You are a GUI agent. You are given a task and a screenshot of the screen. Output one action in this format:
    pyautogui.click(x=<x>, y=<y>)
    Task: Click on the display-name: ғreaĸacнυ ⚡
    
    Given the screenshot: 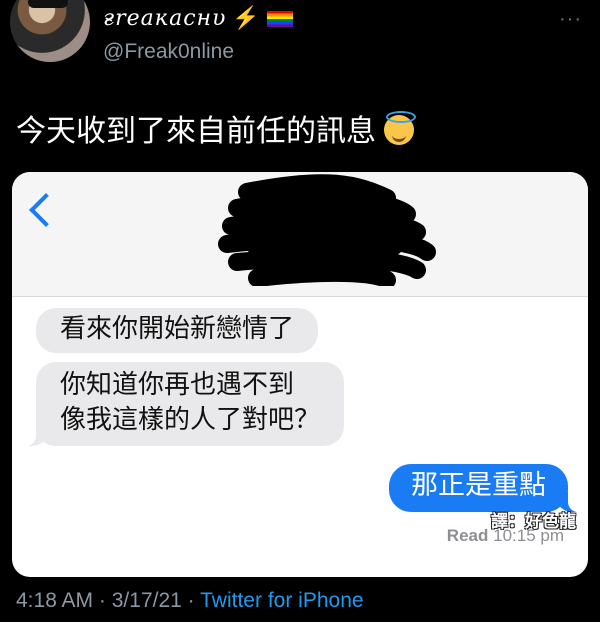 What is the action you would take?
    pyautogui.click(x=198, y=18)
    